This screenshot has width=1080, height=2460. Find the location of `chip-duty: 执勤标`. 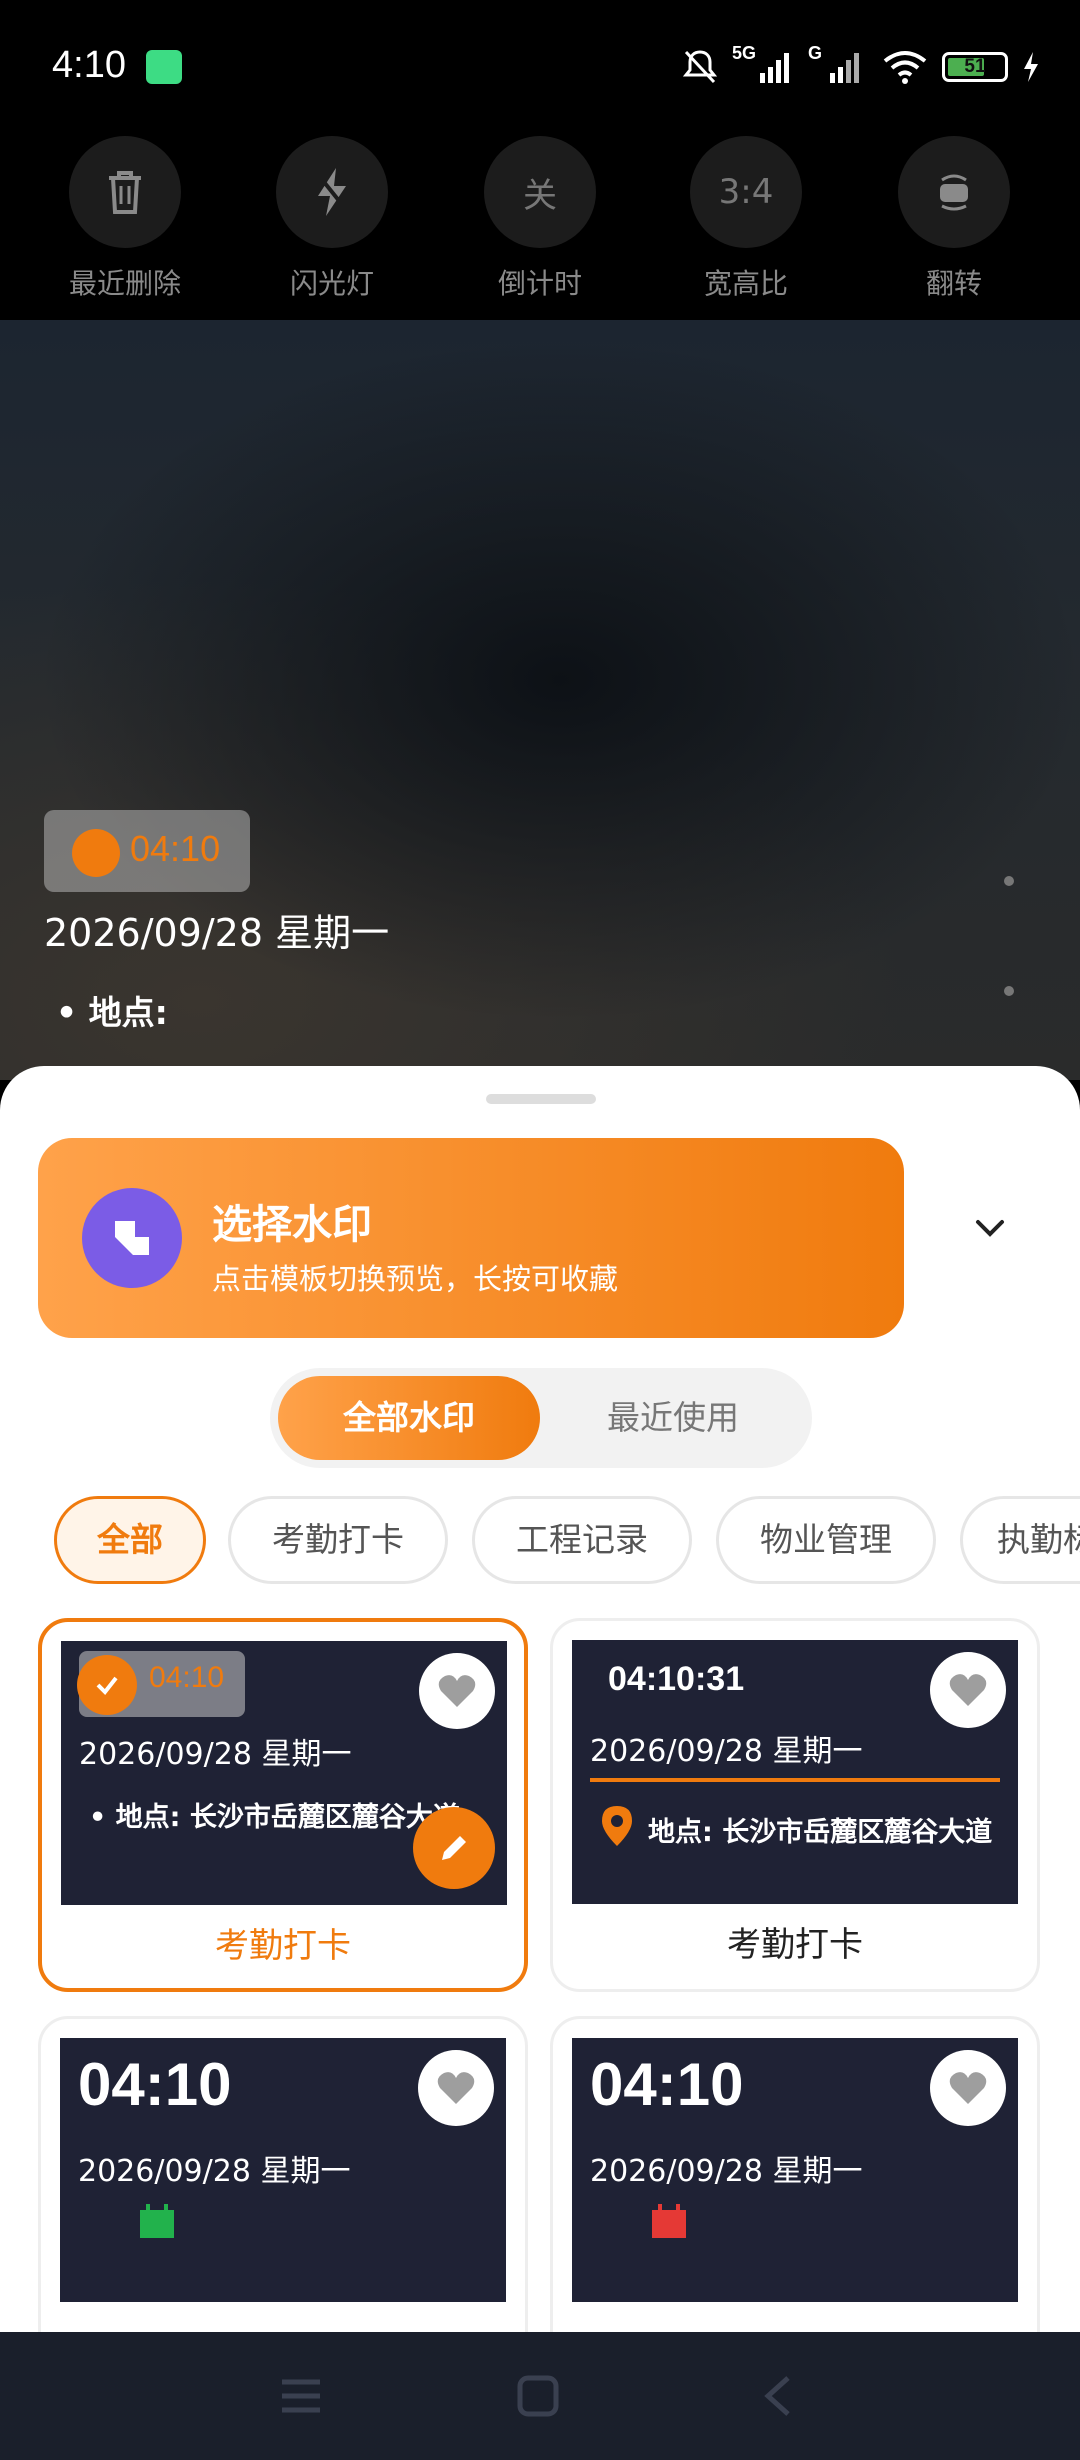

chip-duty: 执勤标 is located at coordinates (1020, 1540).